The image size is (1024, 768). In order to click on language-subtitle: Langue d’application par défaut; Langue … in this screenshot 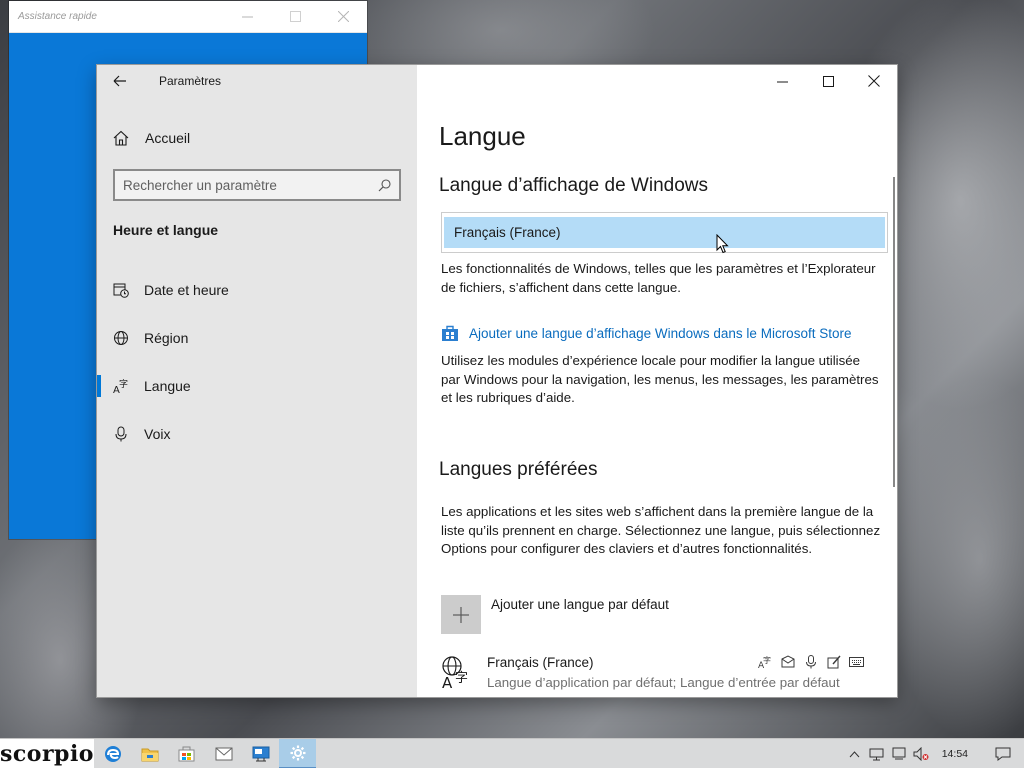, I will do `click(663, 682)`.